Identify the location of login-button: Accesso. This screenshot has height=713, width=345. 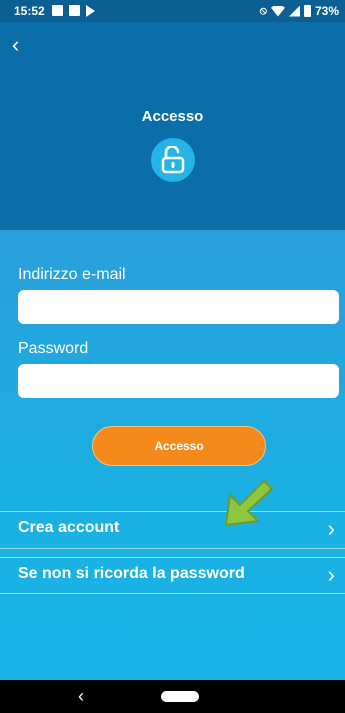
(179, 446).